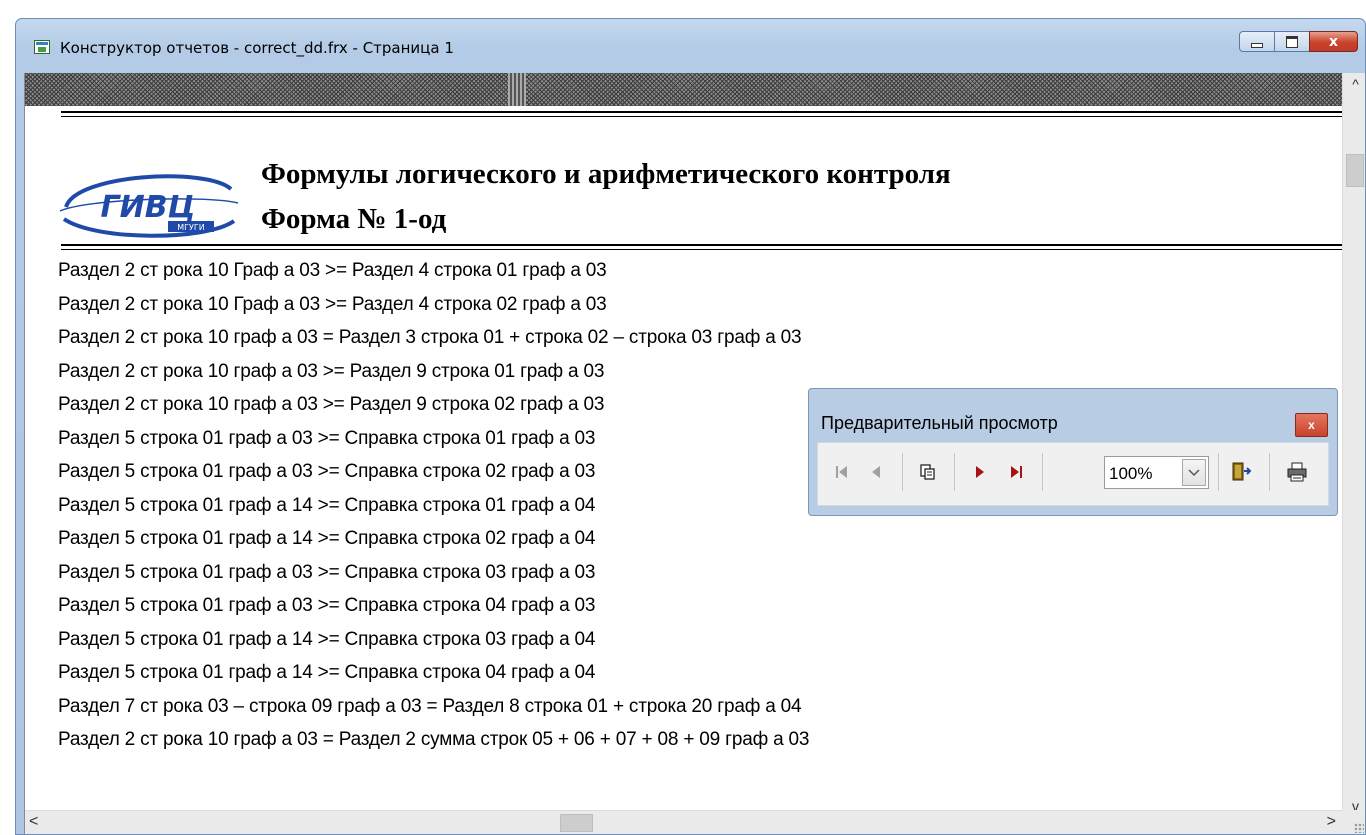  Describe the element at coordinates (1353, 822) in the screenshot. I see `resize-grip` at that location.